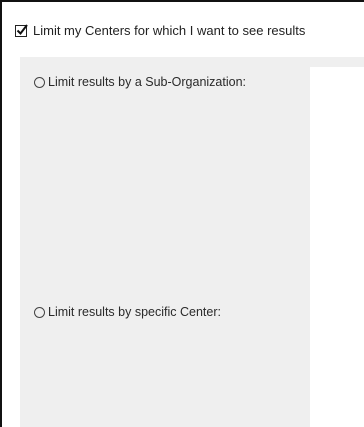  Describe the element at coordinates (134, 312) in the screenshot. I see `specific-center-label: Limit results by specific Center:` at that location.